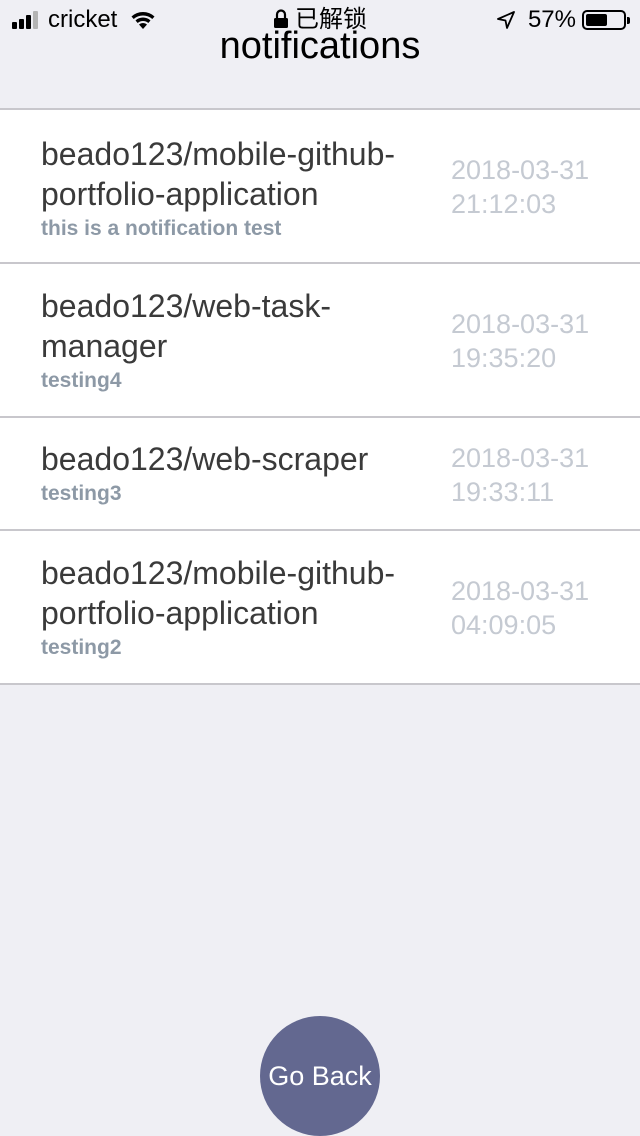 The height and width of the screenshot is (1136, 640). What do you see at coordinates (541, 475) in the screenshot?
I see `notification-timestamp: 2018-03-31 19:33:11` at bounding box center [541, 475].